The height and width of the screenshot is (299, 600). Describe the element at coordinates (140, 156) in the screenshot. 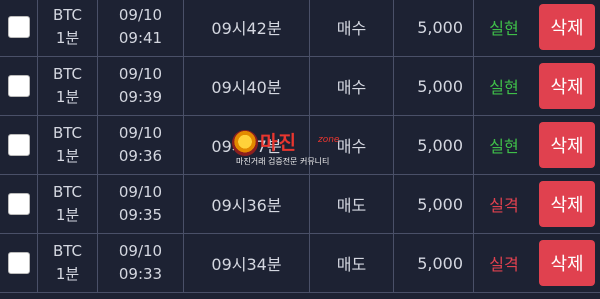

I see `order-time-text: 09:36` at that location.